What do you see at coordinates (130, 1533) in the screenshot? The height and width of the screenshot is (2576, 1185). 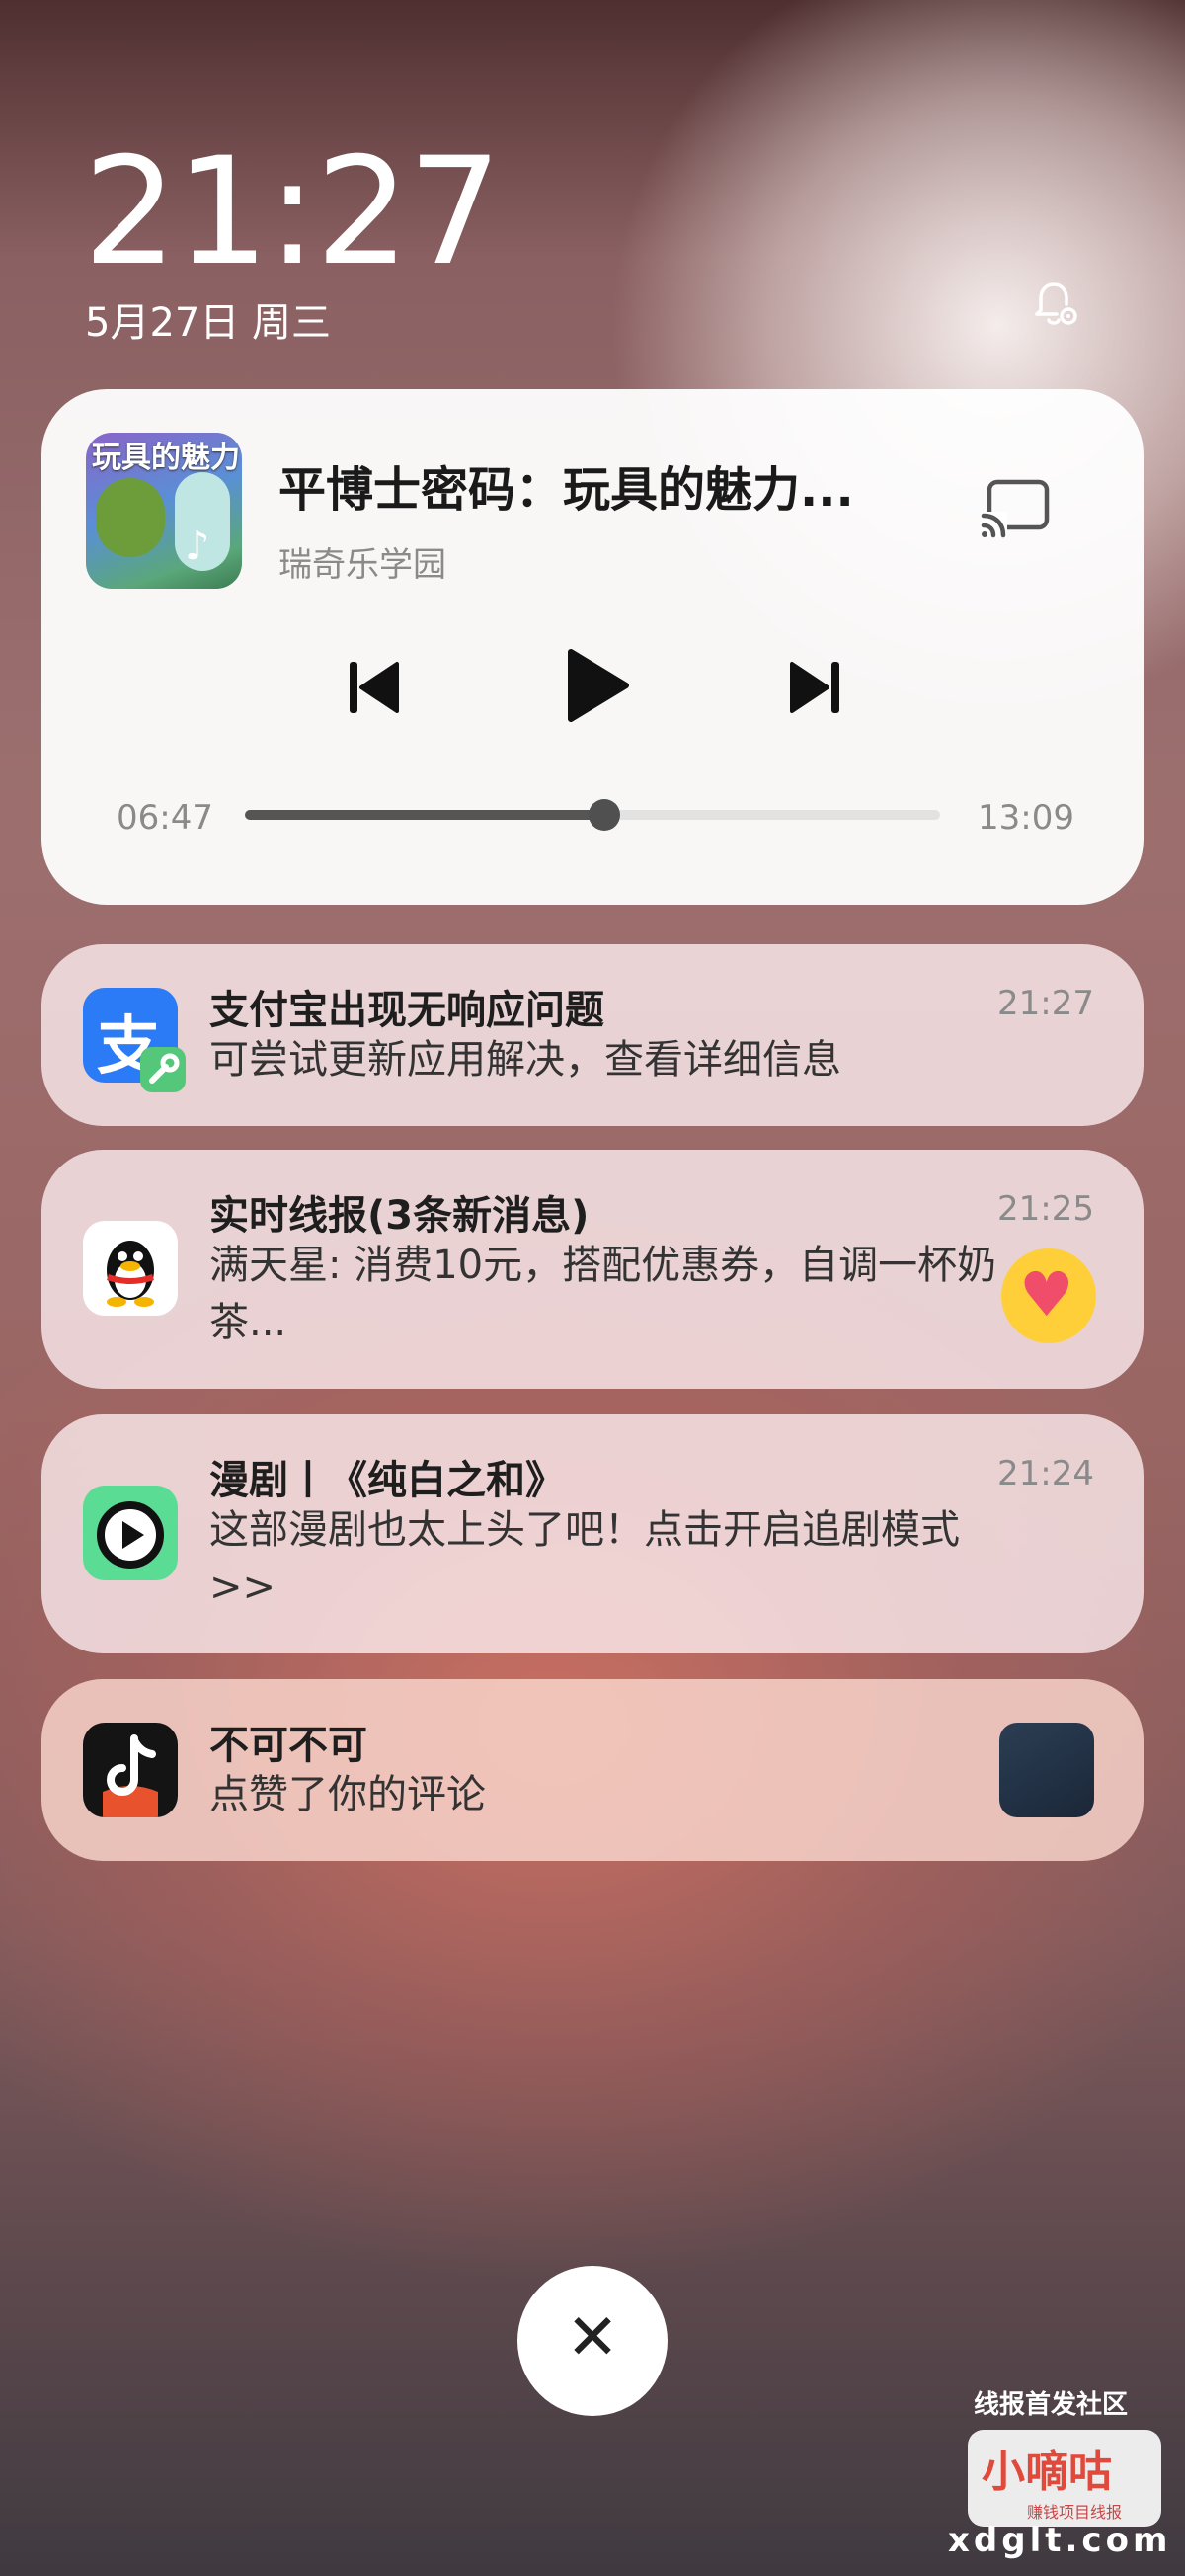 I see `play-circle-app-icon` at bounding box center [130, 1533].